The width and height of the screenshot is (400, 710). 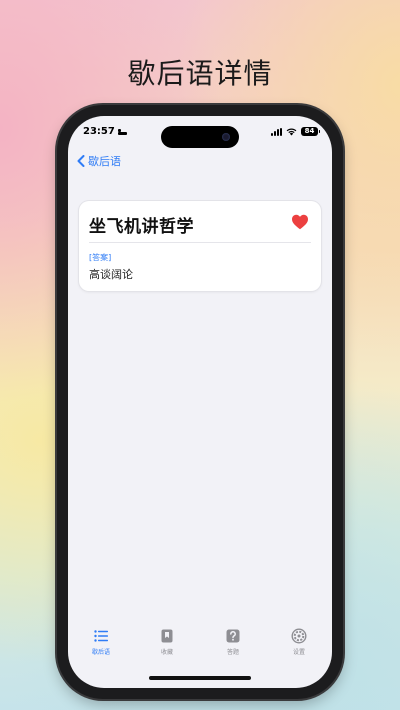 I want to click on answer-text: 高谈阔论, so click(x=111, y=274).